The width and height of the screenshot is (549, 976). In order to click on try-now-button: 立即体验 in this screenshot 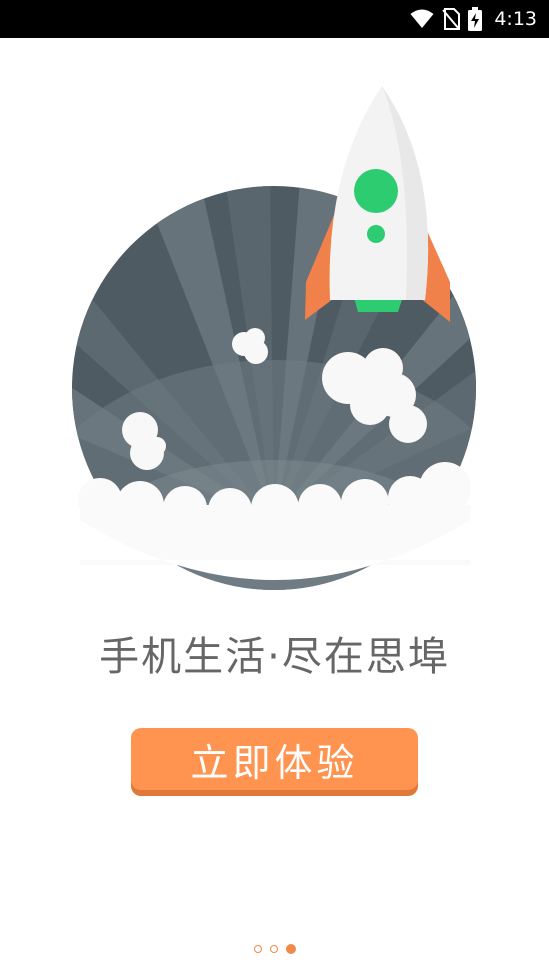, I will do `click(274, 759)`.